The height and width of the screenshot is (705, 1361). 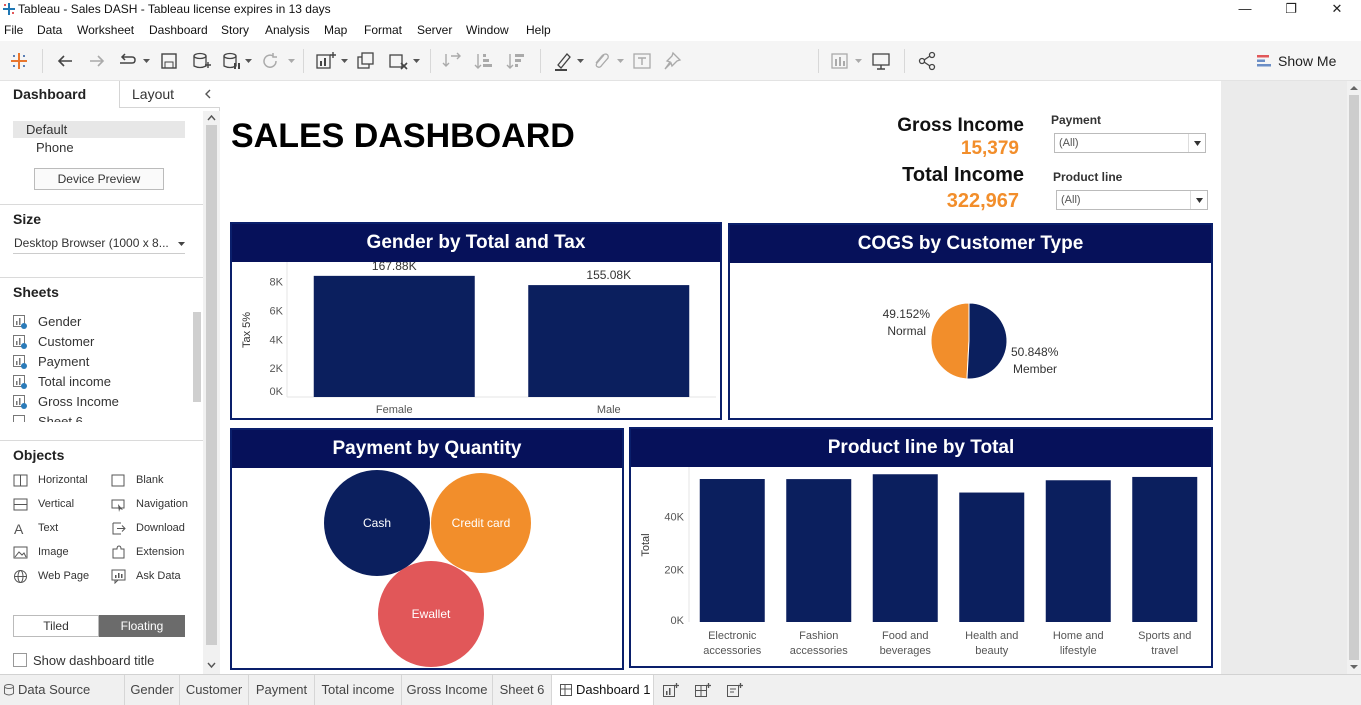 I want to click on menu-server: Server, so click(x=434, y=30).